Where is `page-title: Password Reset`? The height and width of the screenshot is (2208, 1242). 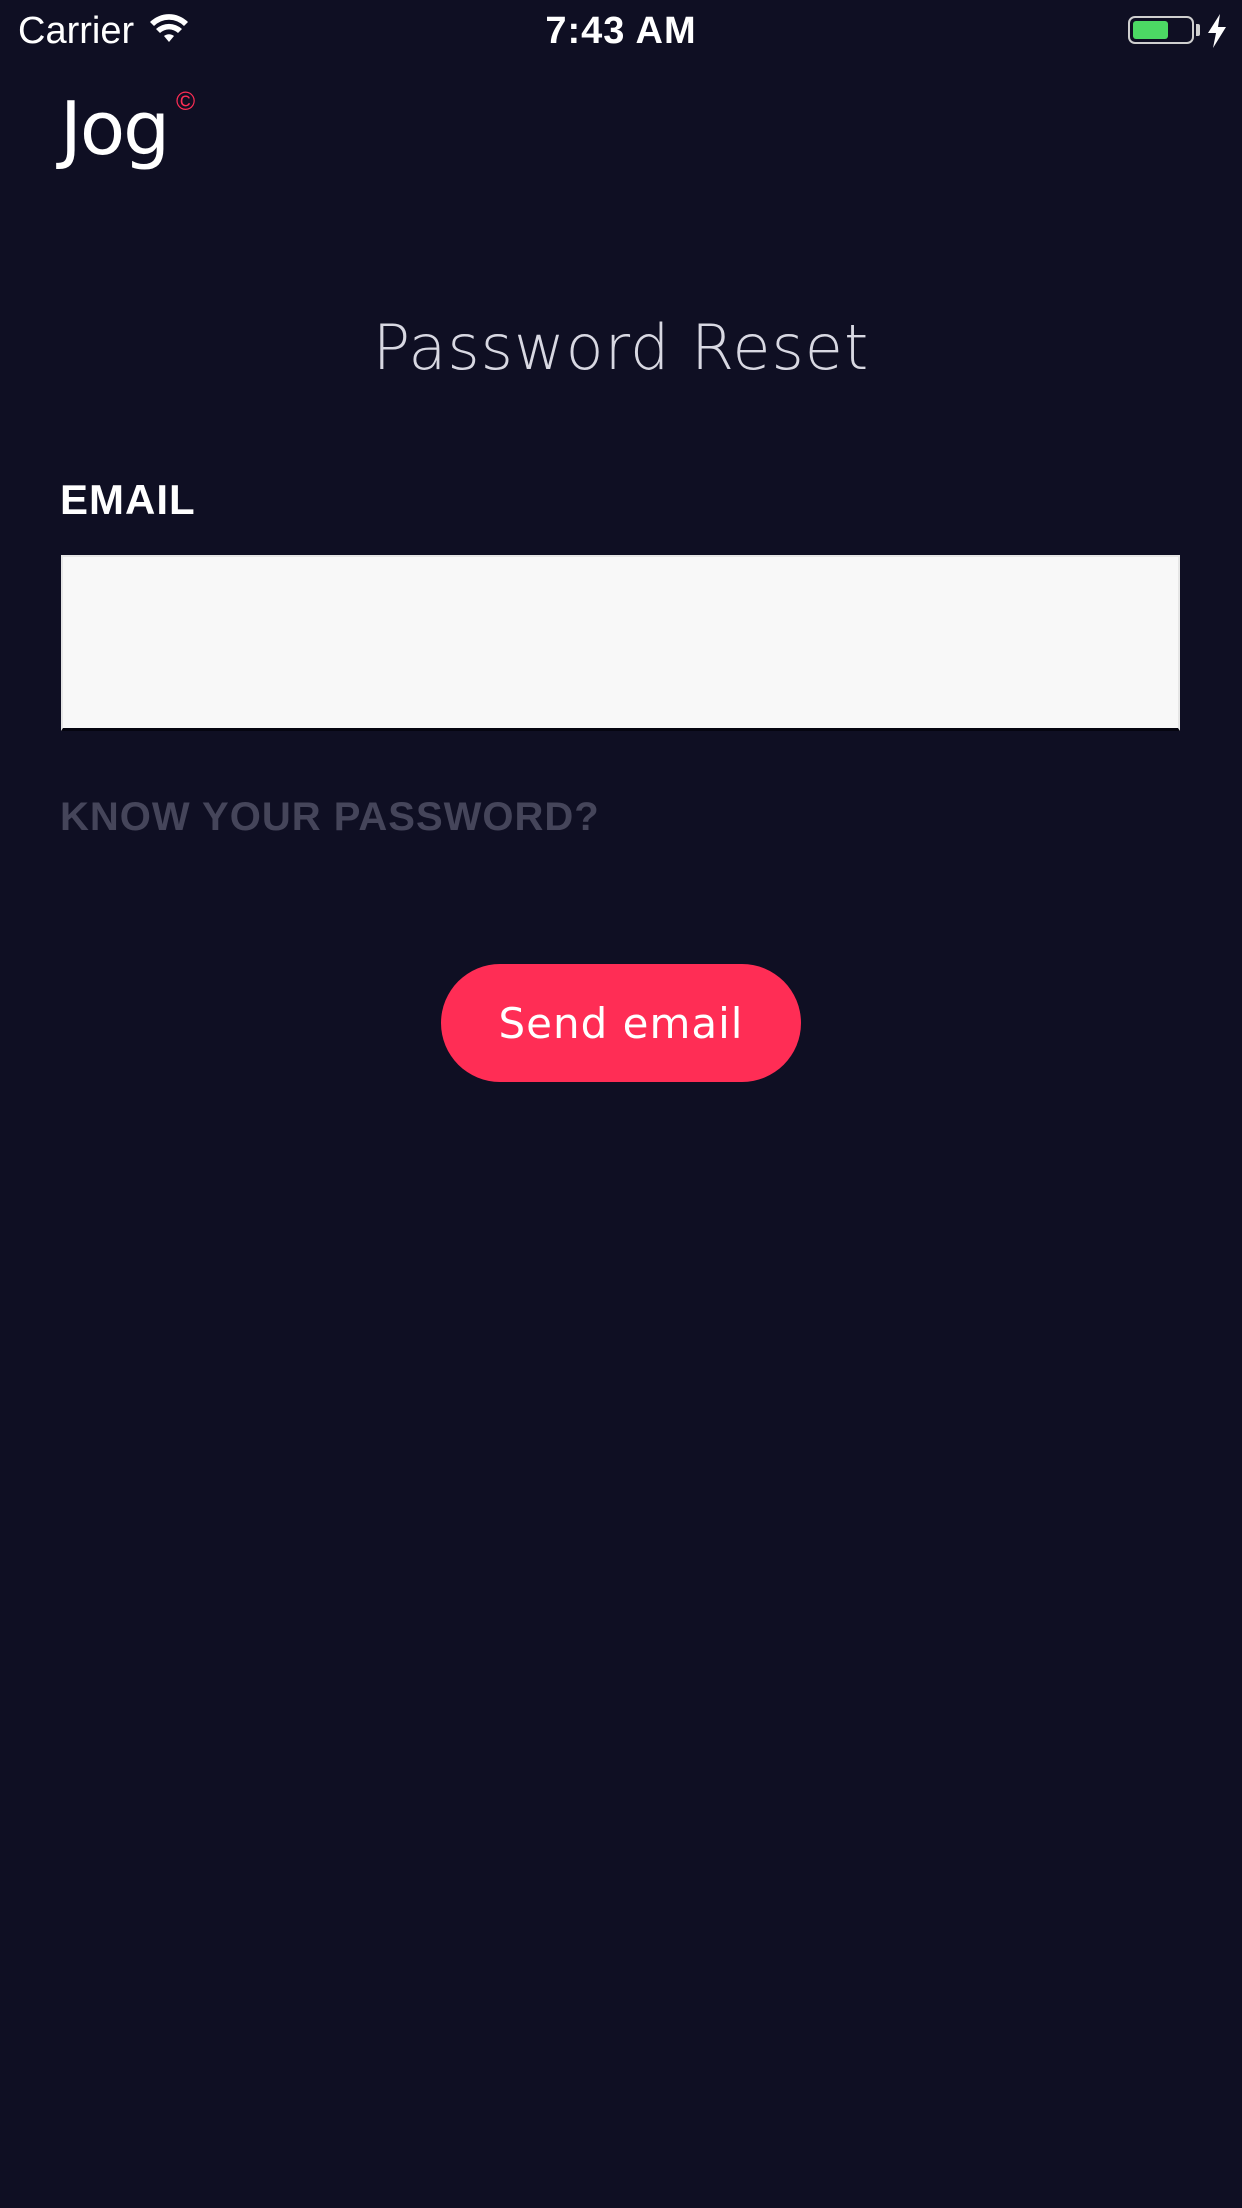 page-title: Password Reset is located at coordinates (621, 347).